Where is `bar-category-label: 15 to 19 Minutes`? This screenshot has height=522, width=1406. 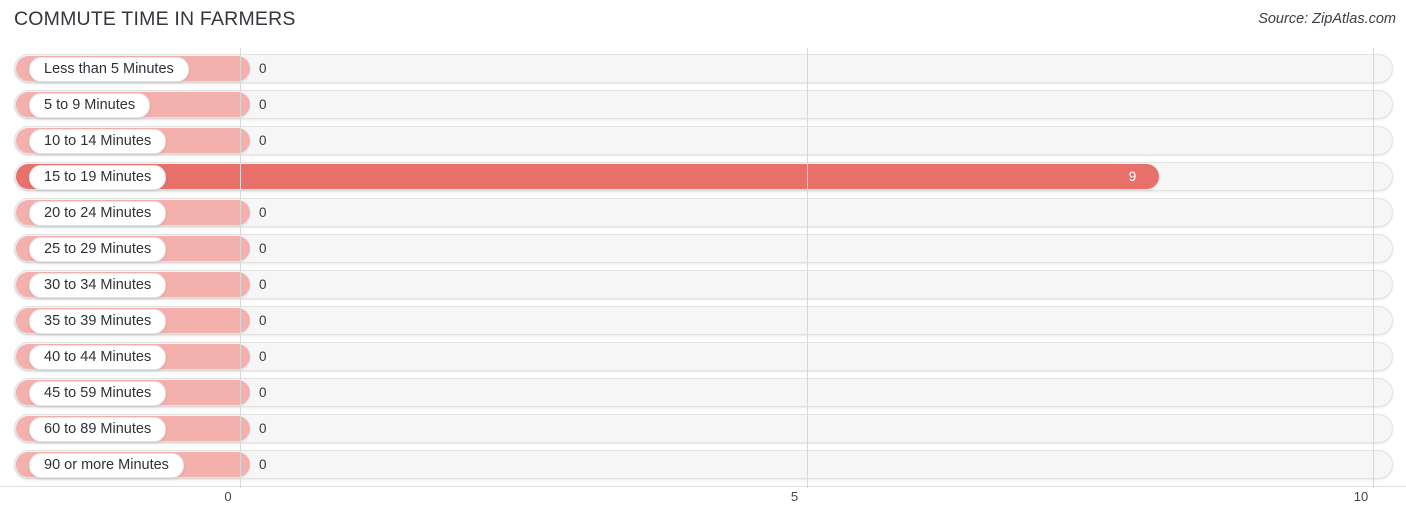 bar-category-label: 15 to 19 Minutes is located at coordinates (98, 177).